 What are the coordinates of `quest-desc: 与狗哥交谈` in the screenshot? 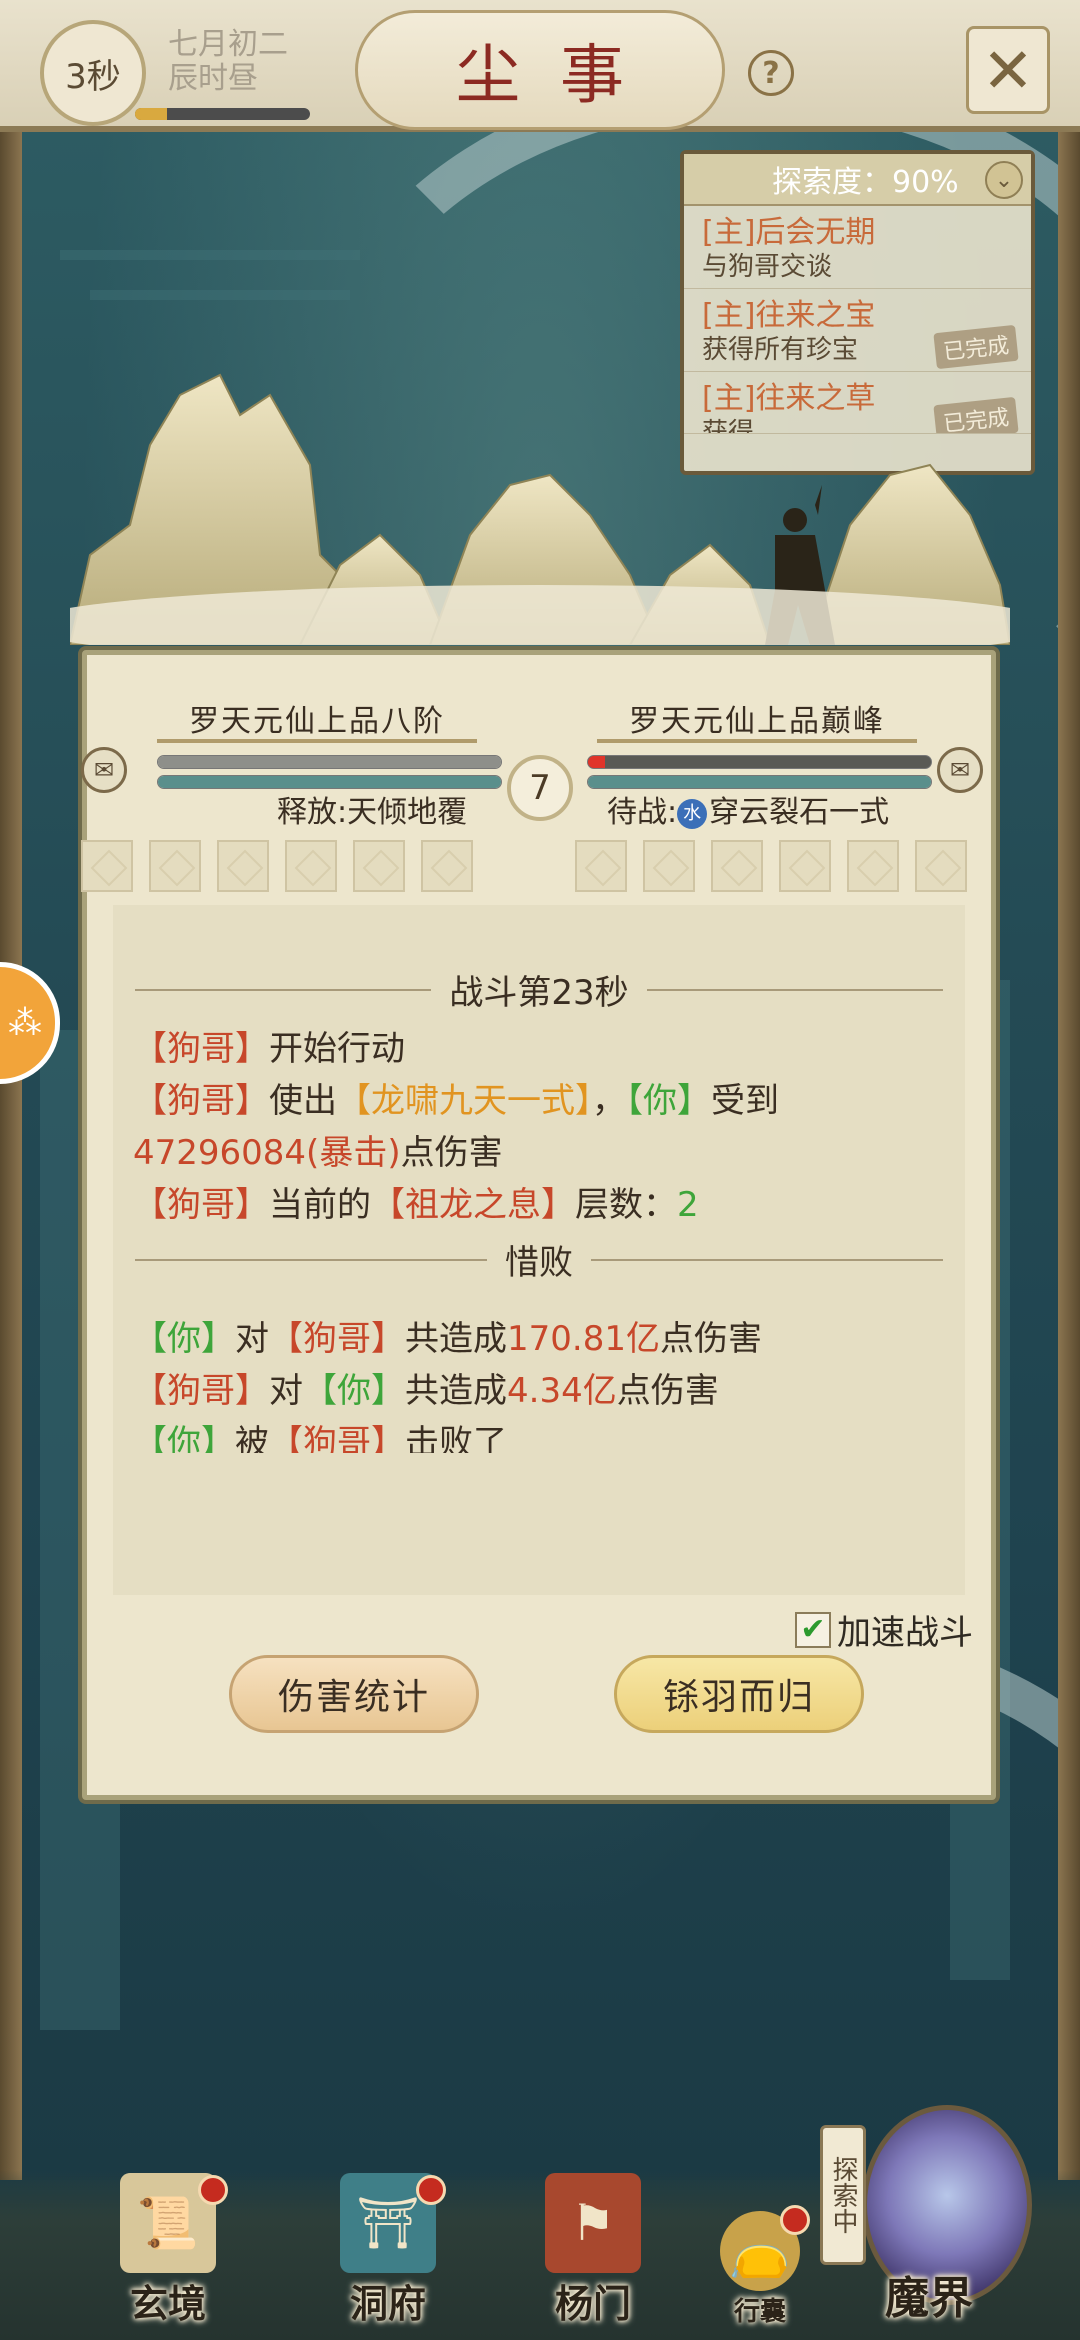 It's located at (767, 267).